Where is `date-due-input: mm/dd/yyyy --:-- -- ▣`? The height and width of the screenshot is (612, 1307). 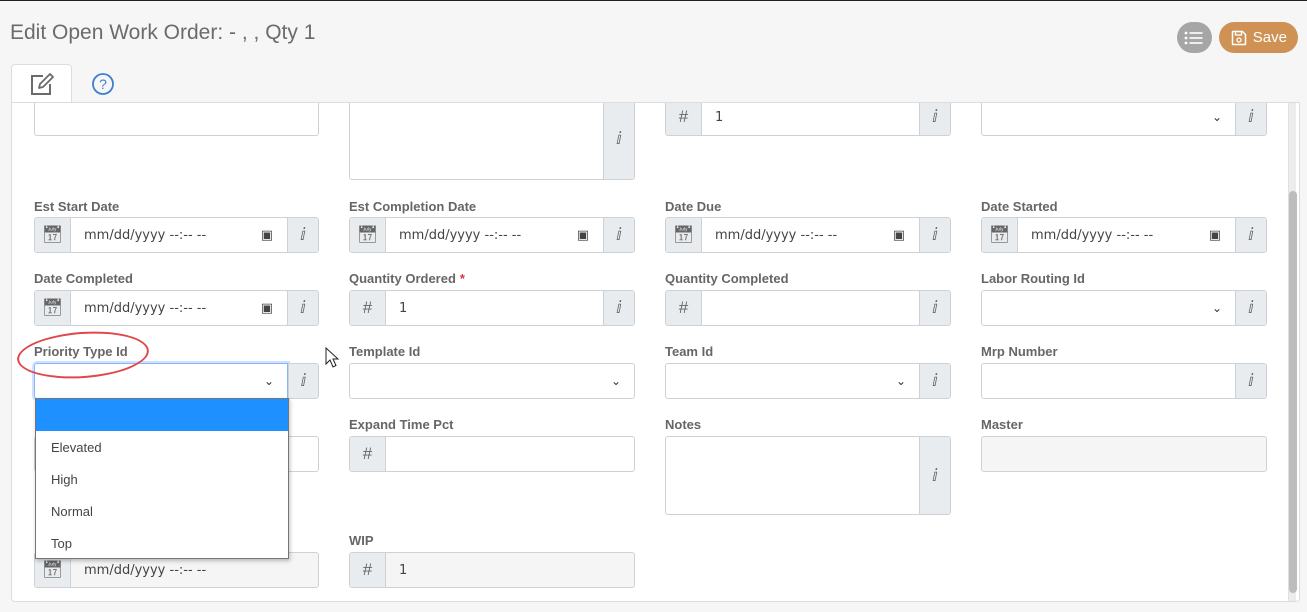 date-due-input: mm/dd/yyyy --:-- -- ▣ is located at coordinates (810, 235).